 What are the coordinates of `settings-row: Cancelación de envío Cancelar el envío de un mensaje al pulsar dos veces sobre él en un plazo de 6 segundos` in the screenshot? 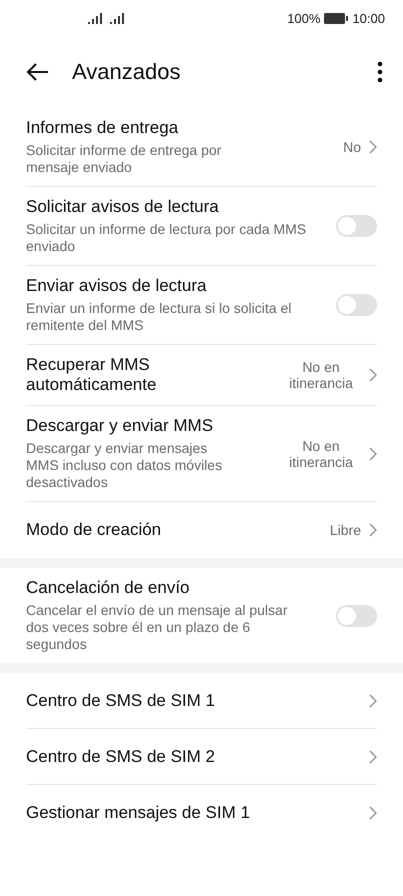 It's located at (201, 615).